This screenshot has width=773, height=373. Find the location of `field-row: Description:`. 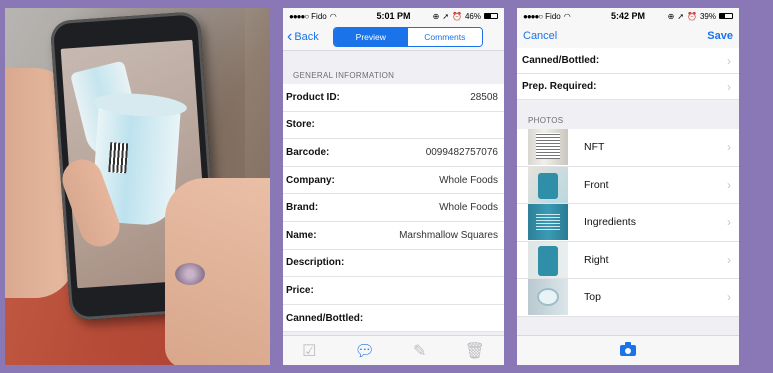

field-row: Description: is located at coordinates (393, 264).